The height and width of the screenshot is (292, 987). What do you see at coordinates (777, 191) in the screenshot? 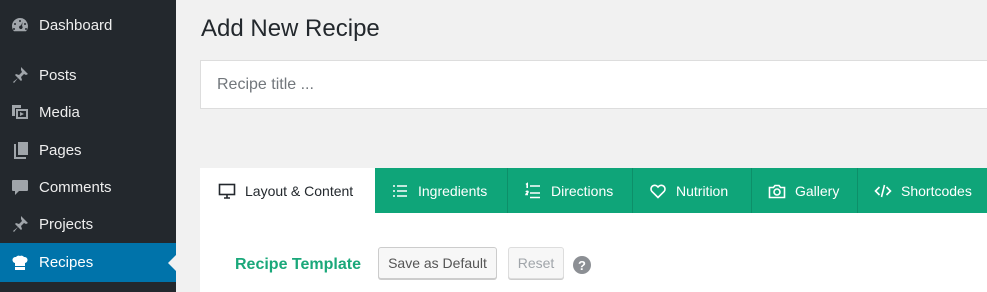
I see `camera-icon` at bounding box center [777, 191].